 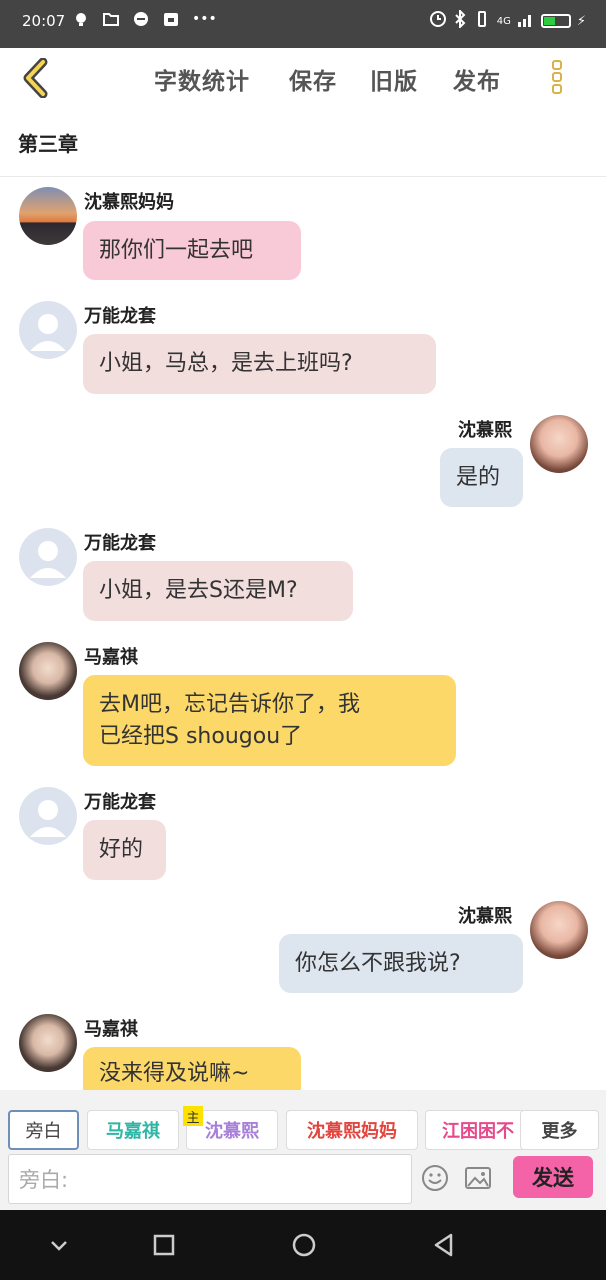 What do you see at coordinates (477, 79) in the screenshot?
I see `publish-button: 发布` at bounding box center [477, 79].